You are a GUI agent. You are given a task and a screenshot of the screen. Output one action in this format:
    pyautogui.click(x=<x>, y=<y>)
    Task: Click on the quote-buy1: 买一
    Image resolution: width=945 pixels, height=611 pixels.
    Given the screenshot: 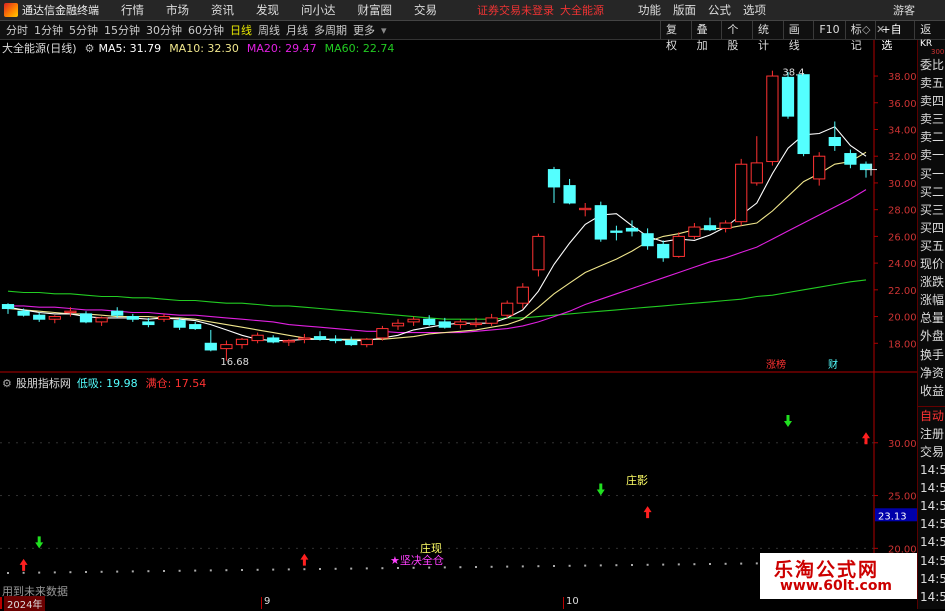 What is the action you would take?
    pyautogui.click(x=932, y=173)
    